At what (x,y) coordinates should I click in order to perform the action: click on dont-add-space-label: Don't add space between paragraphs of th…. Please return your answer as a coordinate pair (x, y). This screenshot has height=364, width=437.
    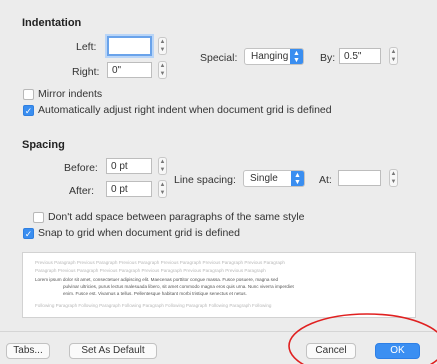
    Looking at the image, I should click on (176, 217).